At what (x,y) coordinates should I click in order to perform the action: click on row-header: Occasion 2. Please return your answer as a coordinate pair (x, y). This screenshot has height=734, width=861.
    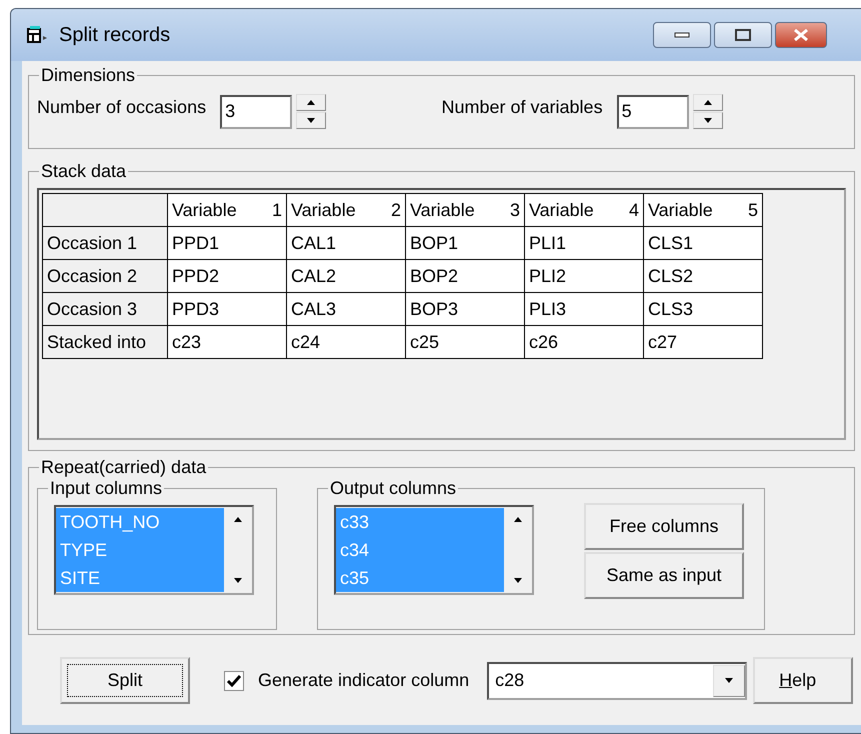
    Looking at the image, I should click on (105, 276).